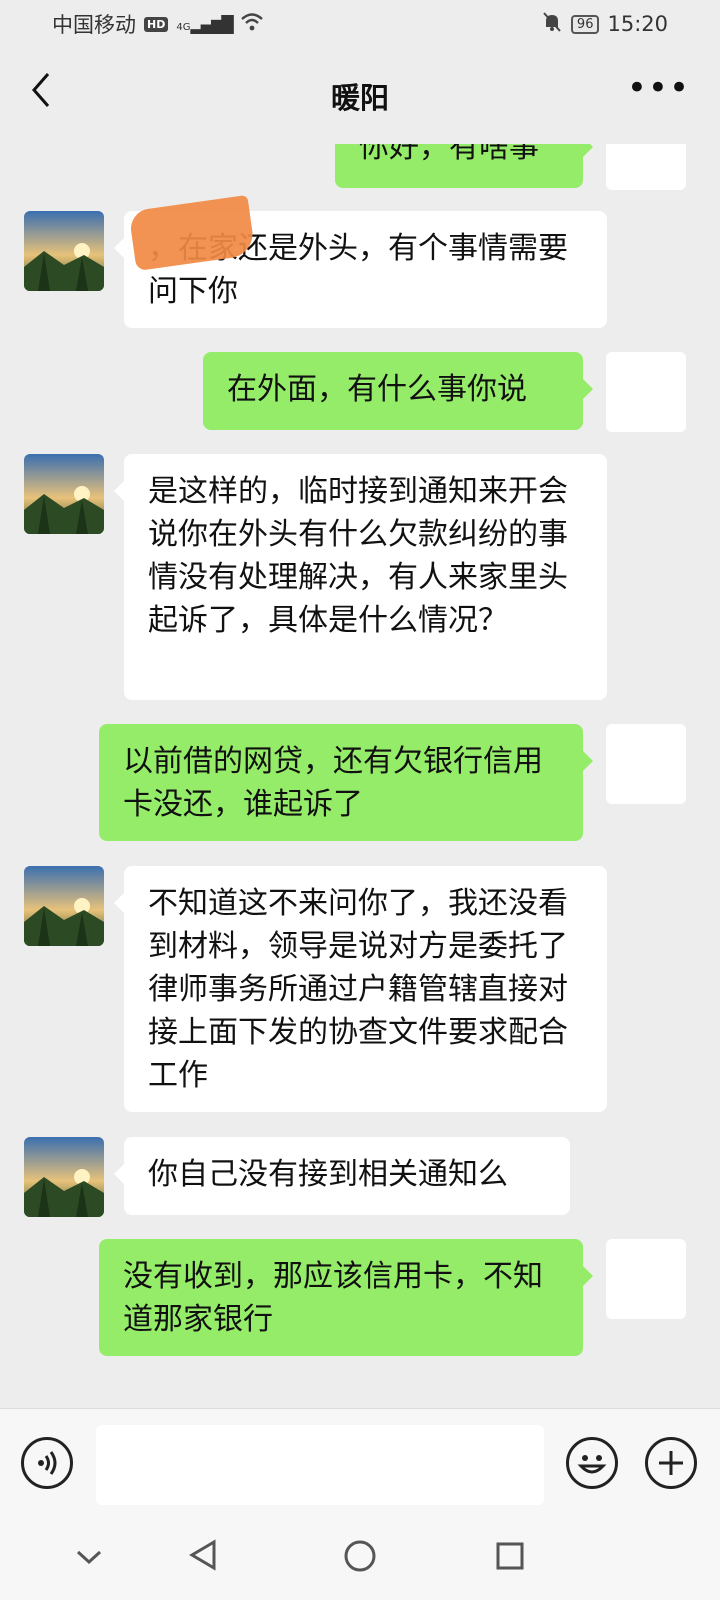 The width and height of the screenshot is (720, 1600). I want to click on message-bubble-incoming: ，在家还是外头，有个事情需要问下你, so click(360, 261).